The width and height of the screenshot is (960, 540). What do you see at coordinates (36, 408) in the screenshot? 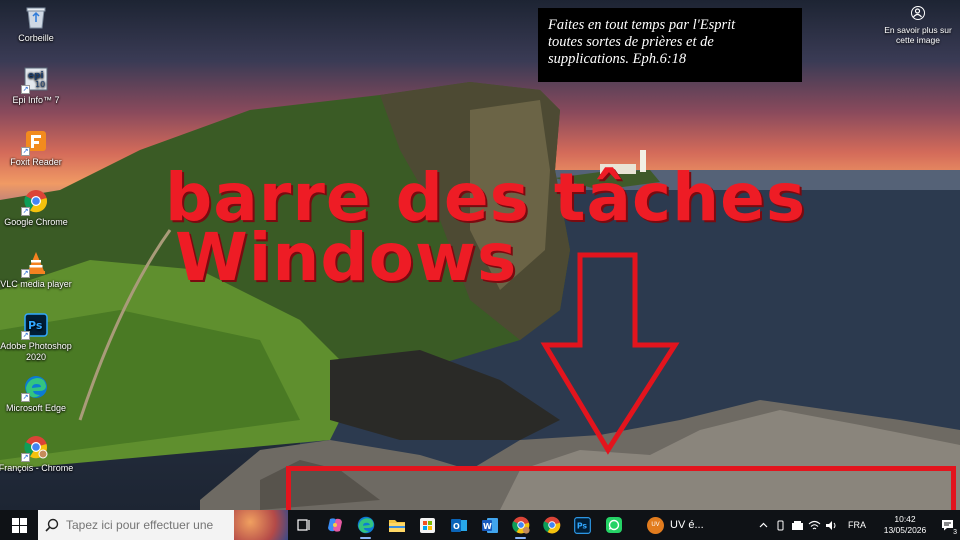
I see `desktop-icon-label: Microsoft Edge` at bounding box center [36, 408].